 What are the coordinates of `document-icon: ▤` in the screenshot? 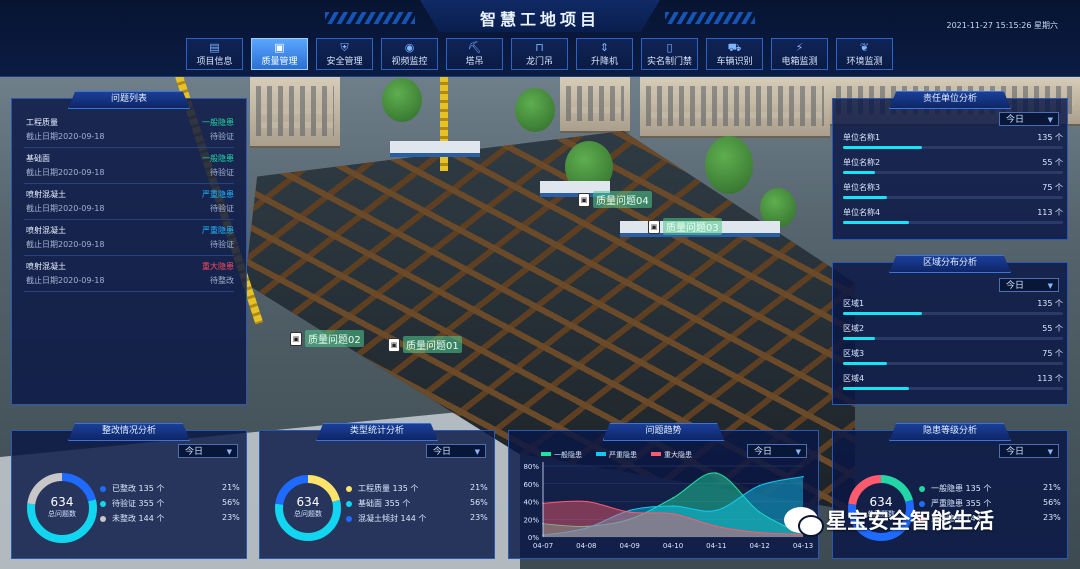 It's located at (214, 47).